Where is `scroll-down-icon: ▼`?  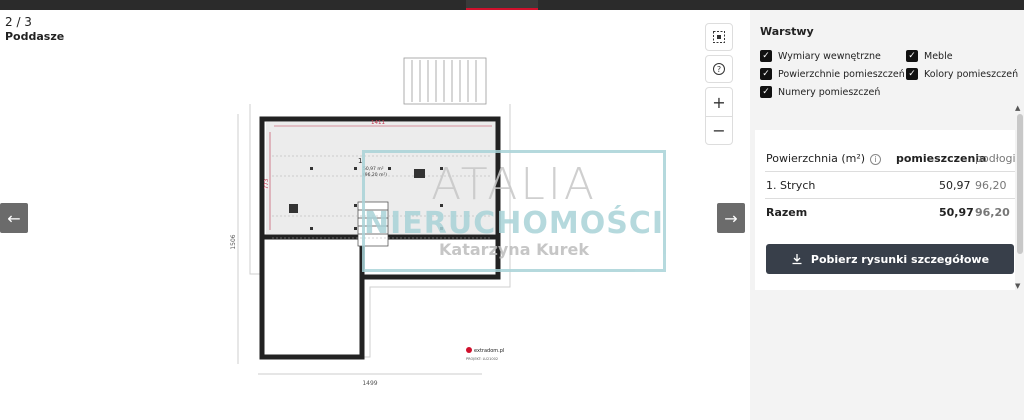 scroll-down-icon: ▼ is located at coordinates (1017, 286).